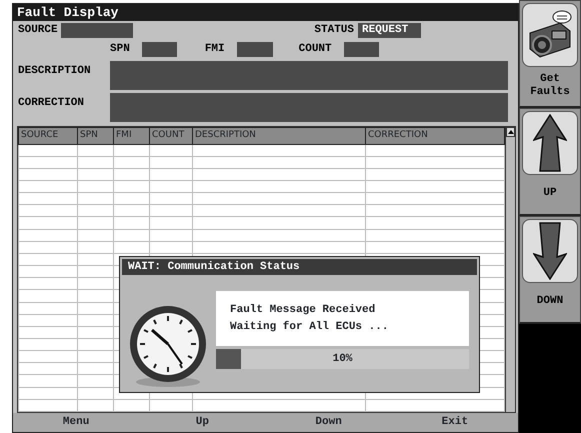 This screenshot has height=433, width=581. Describe the element at coordinates (550, 54) in the screenshot. I see `get-faults-button: Get Faults` at that location.